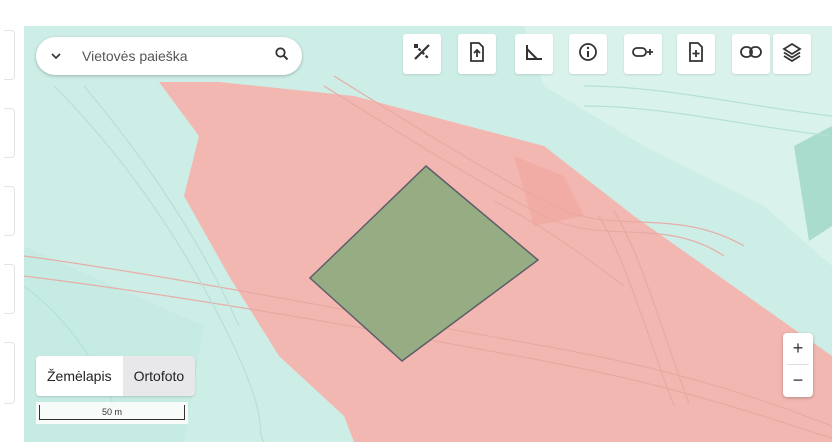 Image resolution: width=832 pixels, height=442 pixels. I want to click on link-icon, so click(751, 54).